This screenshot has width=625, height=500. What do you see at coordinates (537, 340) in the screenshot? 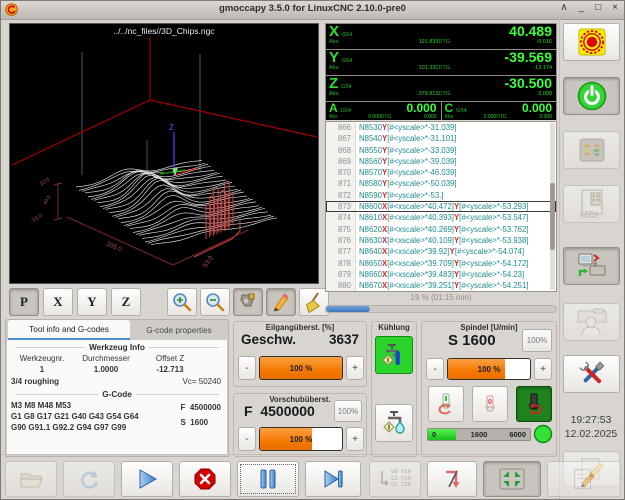
I see `spindle-reset-button: 100%` at bounding box center [537, 340].